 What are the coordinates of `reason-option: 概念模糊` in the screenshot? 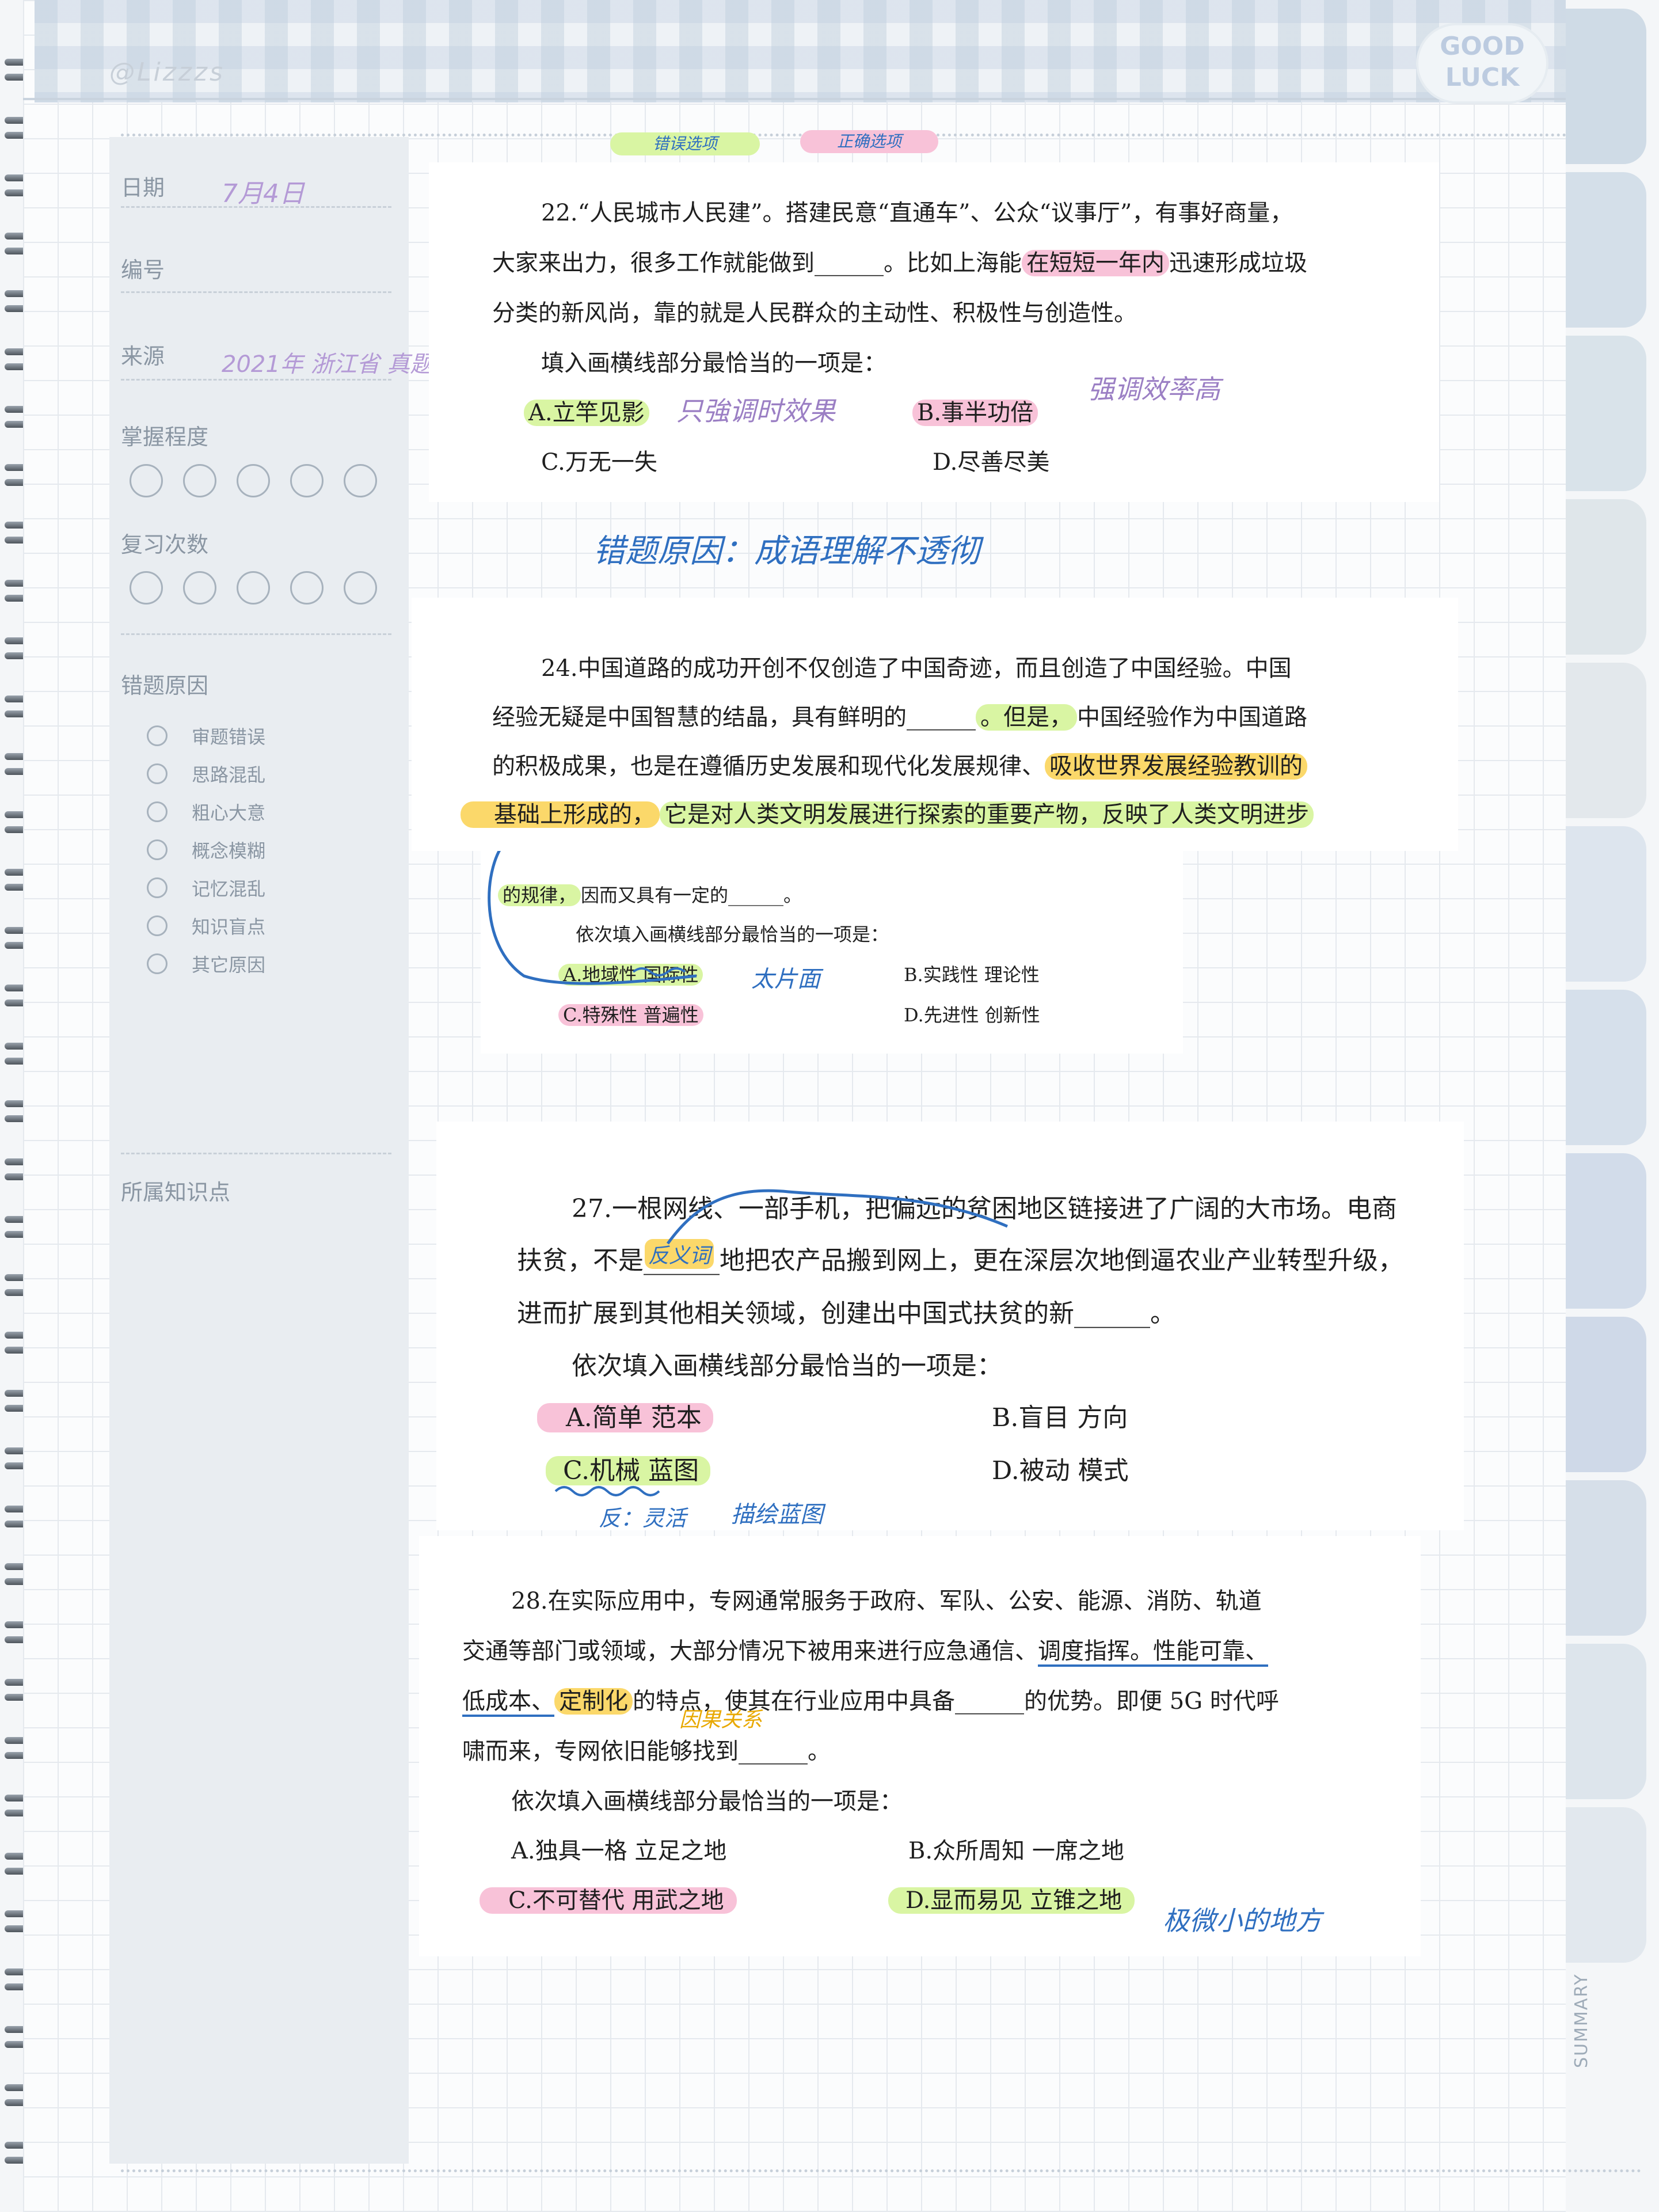 It's located at (206, 850).